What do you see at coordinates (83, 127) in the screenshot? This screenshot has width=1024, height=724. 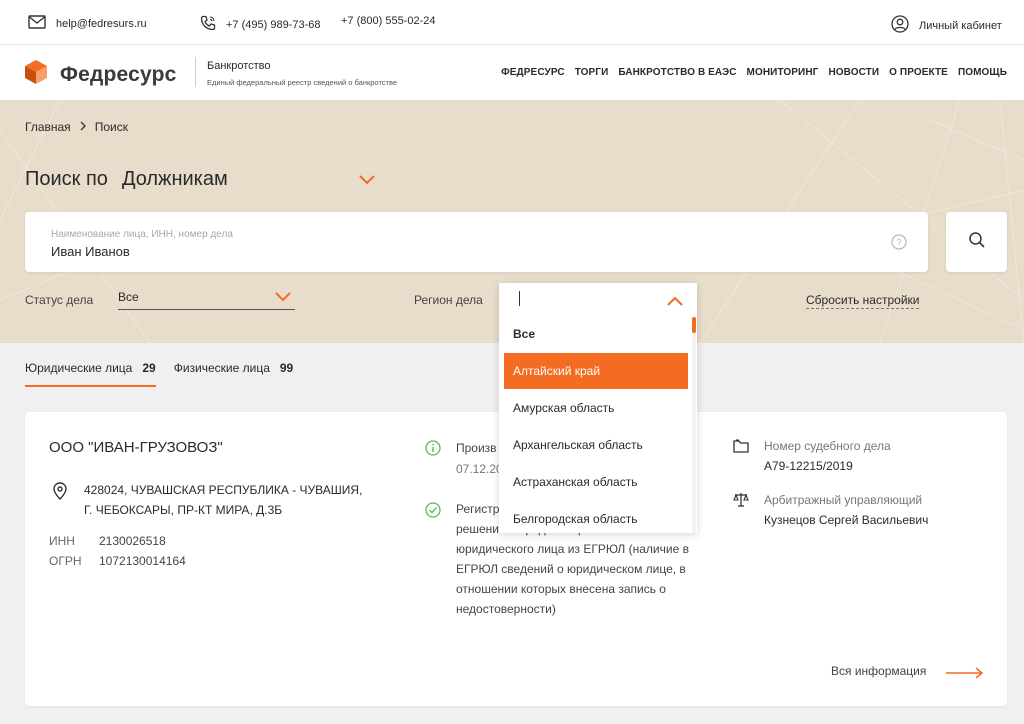 I see `chevron-right-icon` at bounding box center [83, 127].